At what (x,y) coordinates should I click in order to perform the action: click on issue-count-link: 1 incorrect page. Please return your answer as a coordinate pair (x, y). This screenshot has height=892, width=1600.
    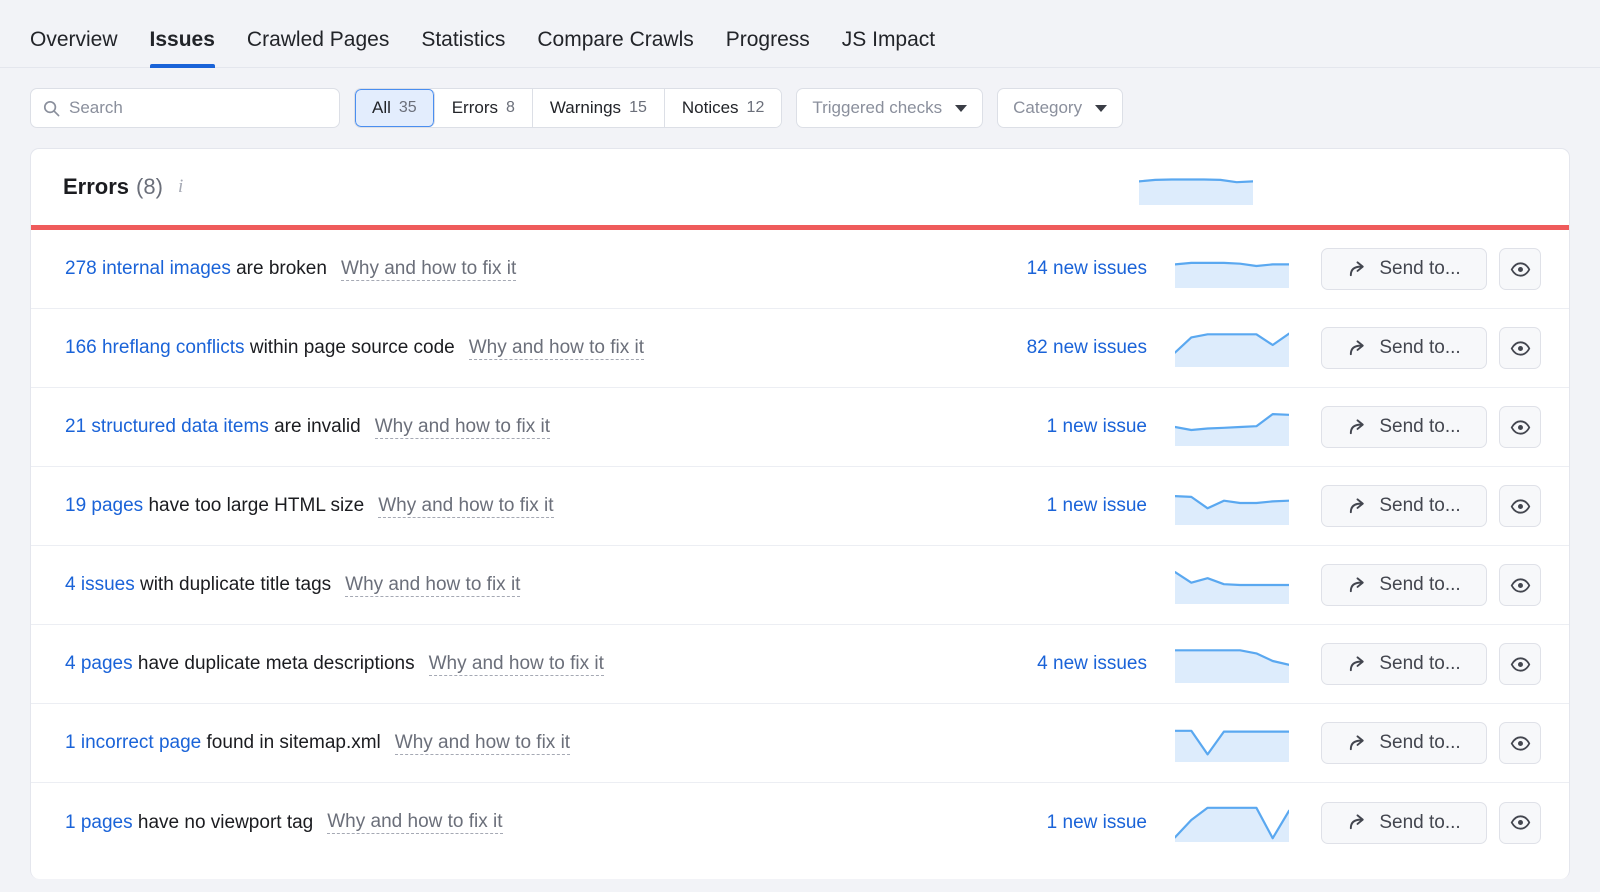
    Looking at the image, I should click on (133, 742).